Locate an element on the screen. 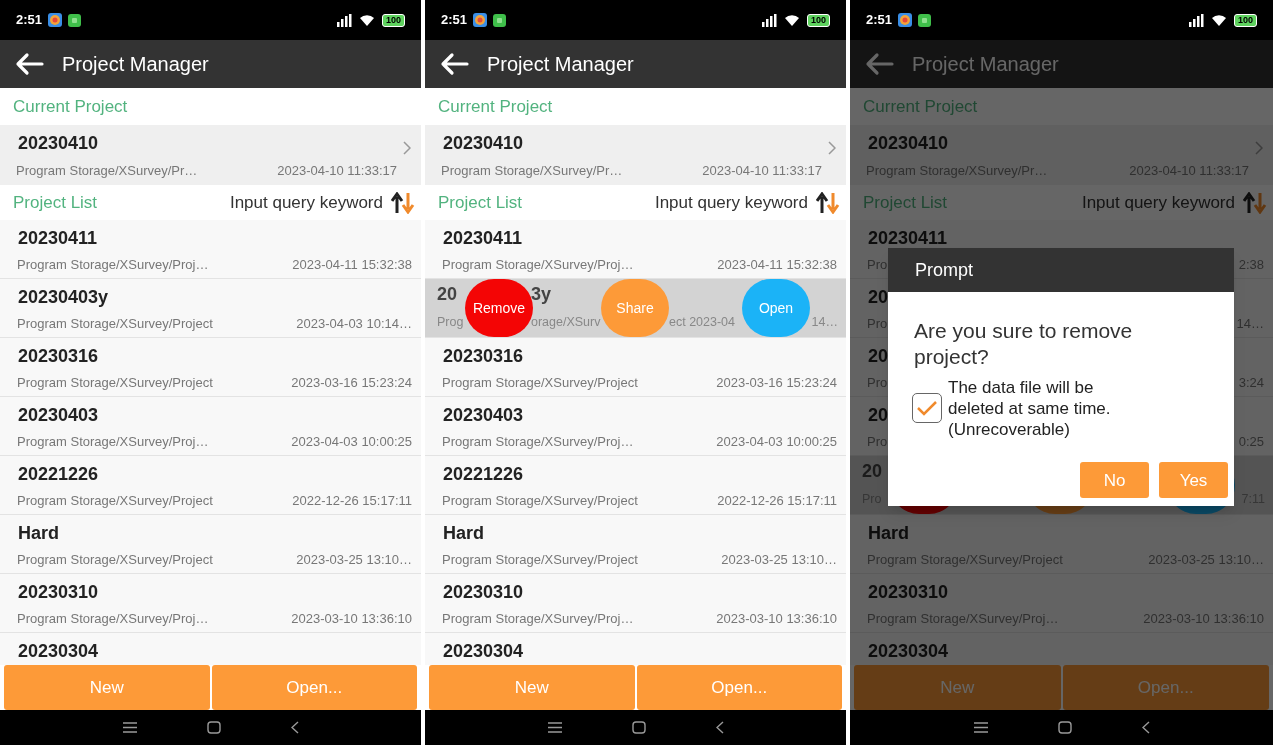 This screenshot has width=1273, height=745. checkbox-label: The data file will be deleted at same time. (Unrecoverable) is located at coordinates (1030, 408).